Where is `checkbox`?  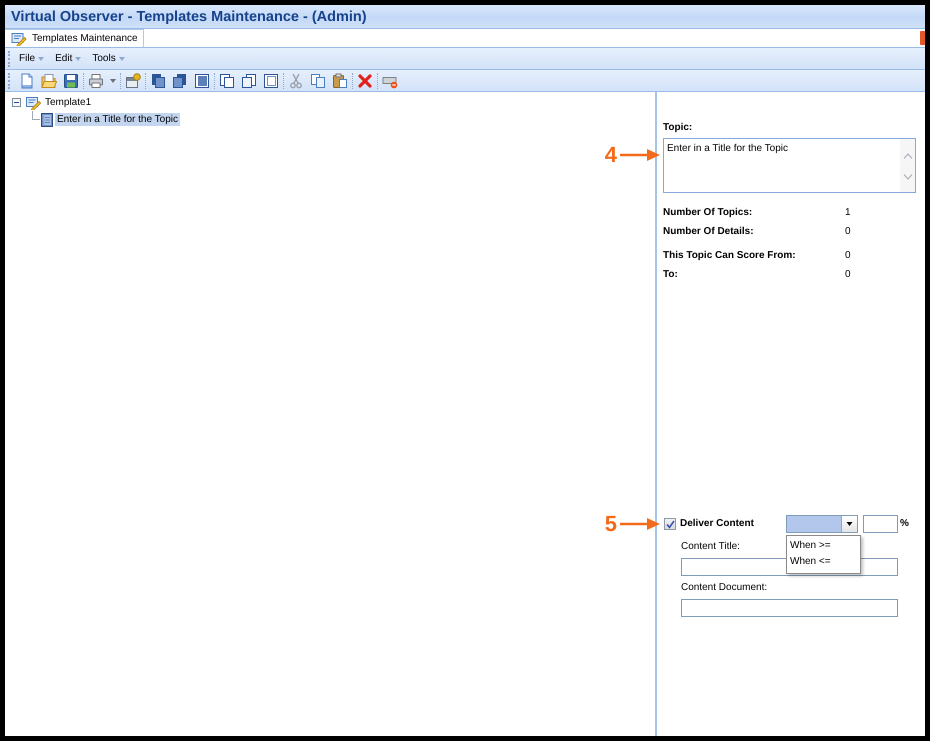
checkbox is located at coordinates (670, 524).